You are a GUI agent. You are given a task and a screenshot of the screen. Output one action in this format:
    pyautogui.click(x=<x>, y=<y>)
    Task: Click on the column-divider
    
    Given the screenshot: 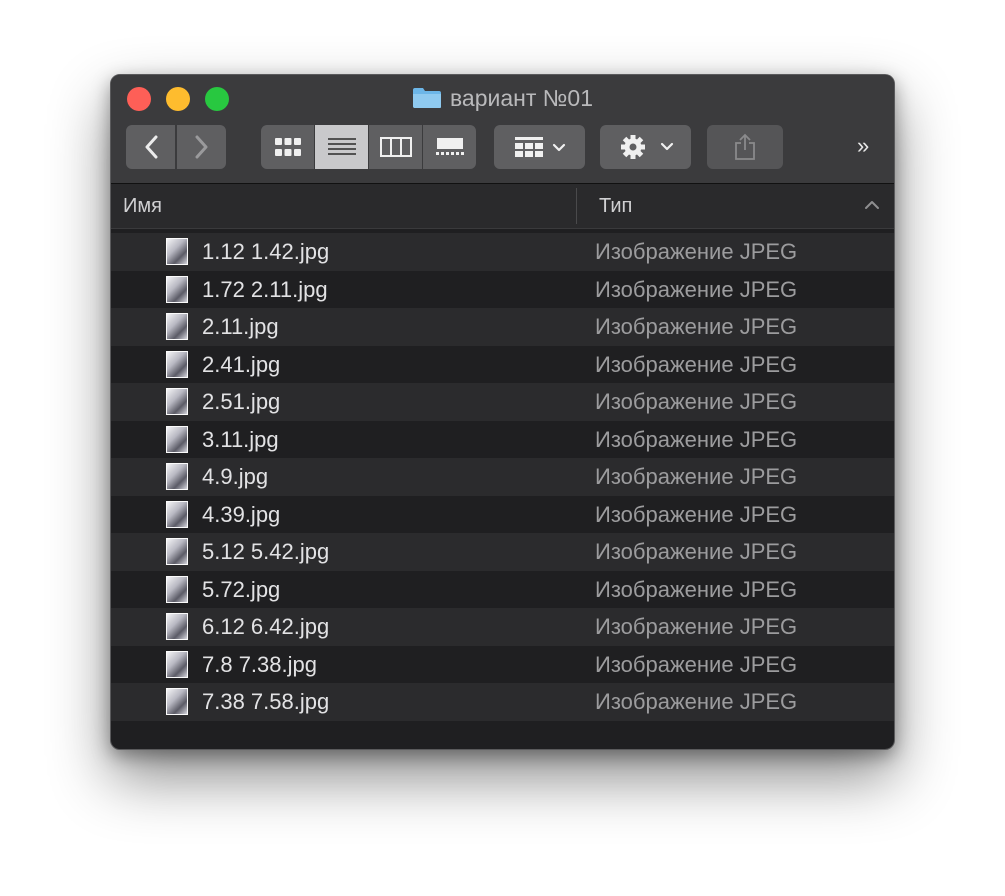 What is the action you would take?
    pyautogui.click(x=576, y=206)
    